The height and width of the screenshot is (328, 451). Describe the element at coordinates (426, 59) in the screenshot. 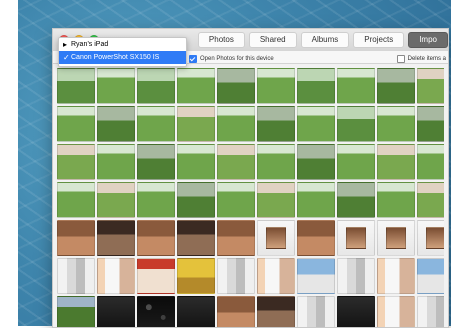

I see `delete-items-label: Delete items a` at that location.